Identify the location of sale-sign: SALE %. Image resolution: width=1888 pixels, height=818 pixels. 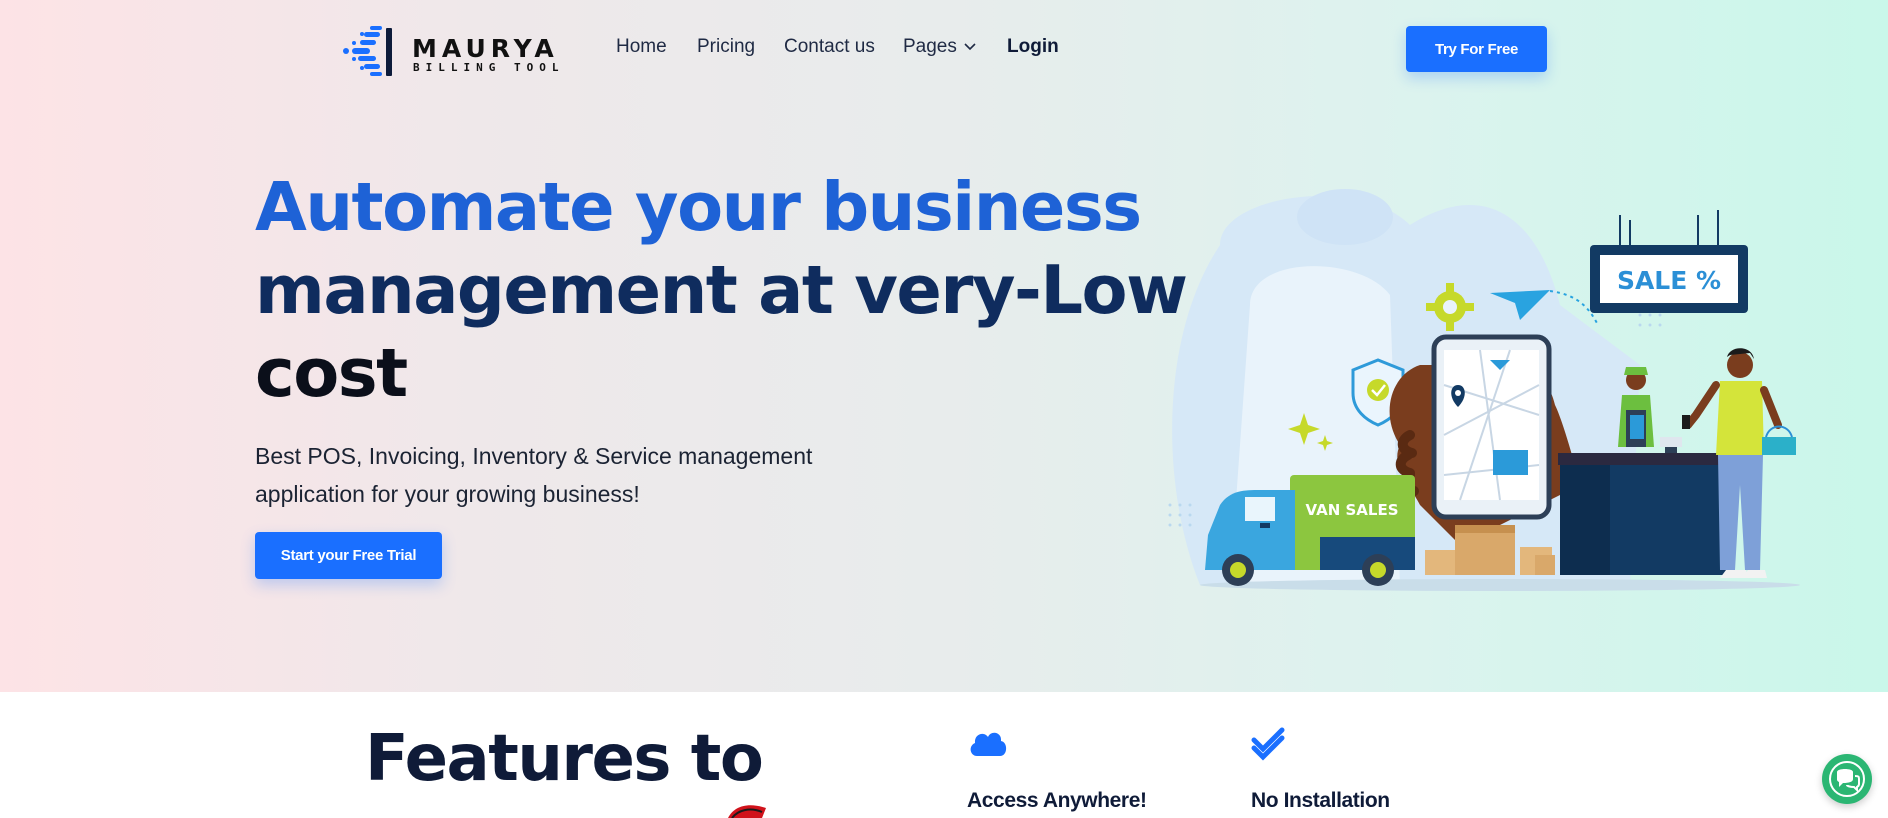
(1669, 261).